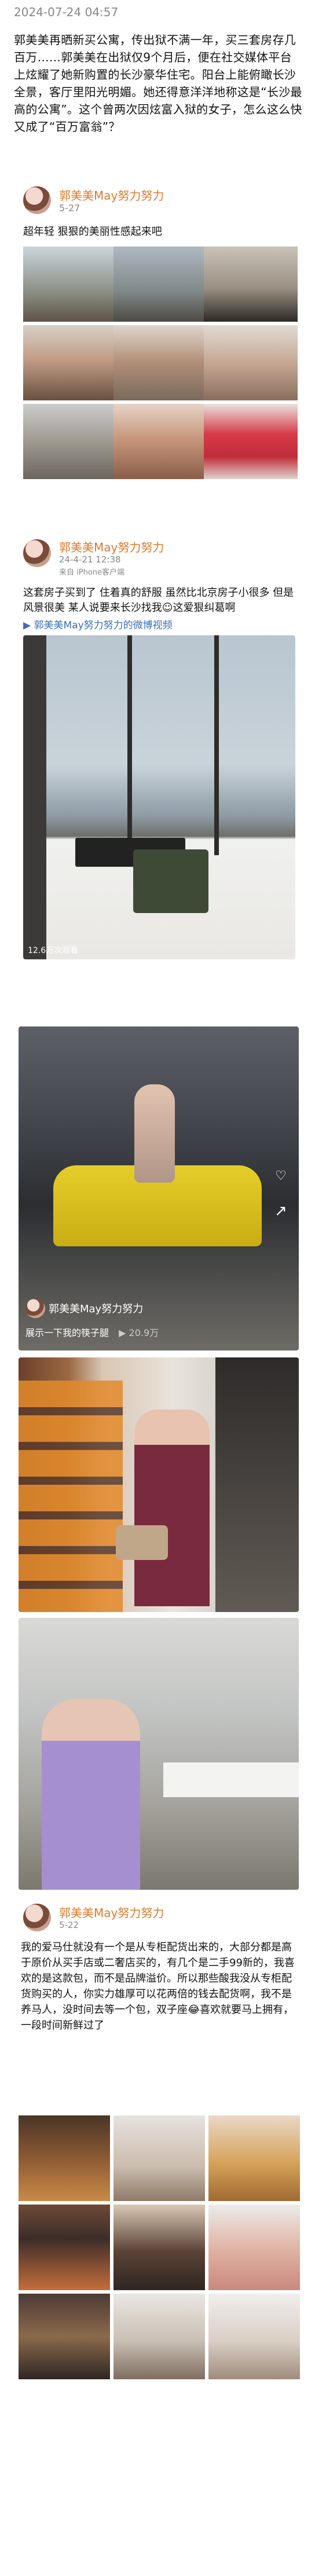 The width and height of the screenshot is (315, 2576). I want to click on window-frame-left, so click(35, 797).